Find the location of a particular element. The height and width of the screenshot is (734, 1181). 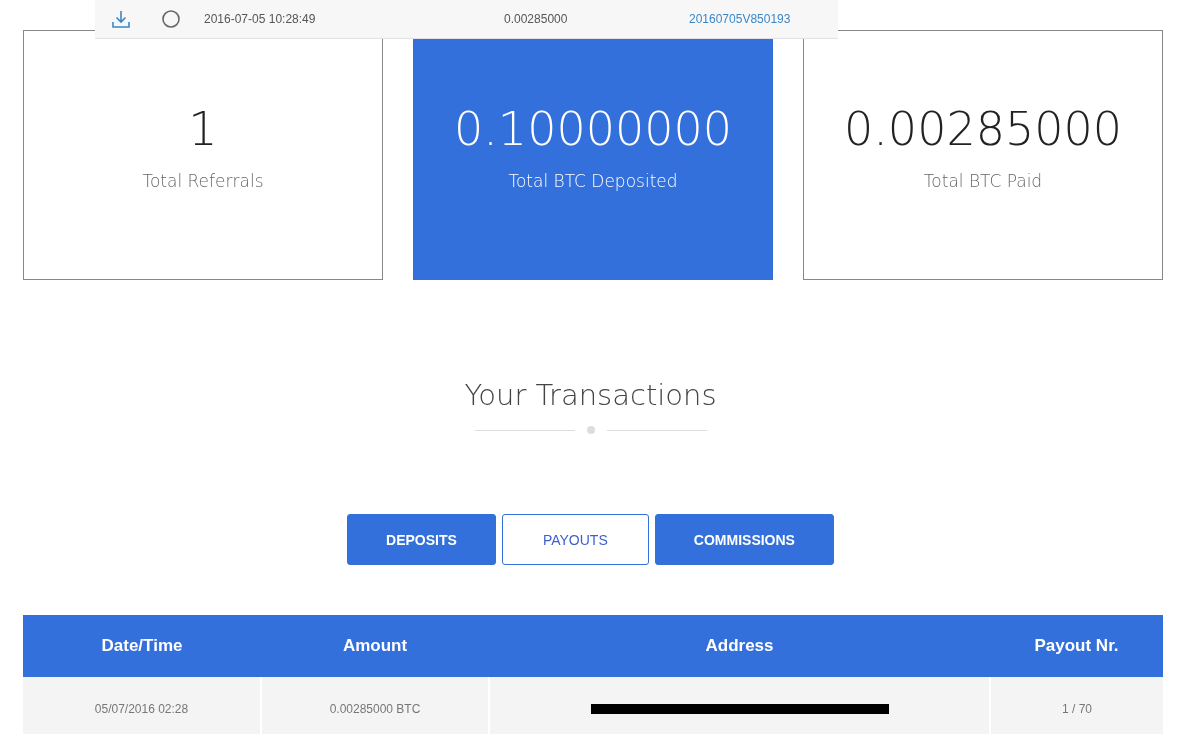

tab: PAYOUTS is located at coordinates (575, 539).